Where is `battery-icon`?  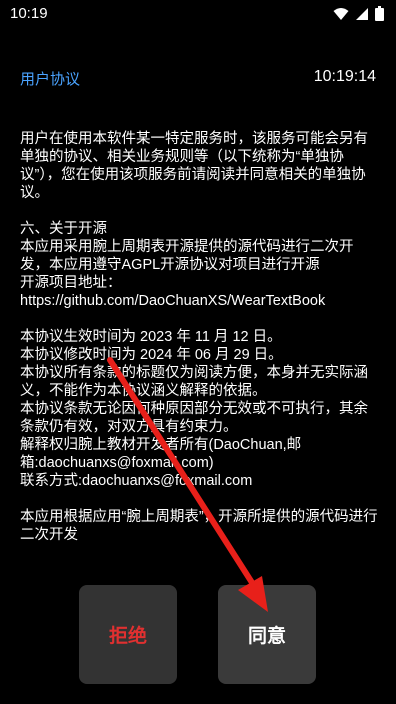 battery-icon is located at coordinates (379, 13).